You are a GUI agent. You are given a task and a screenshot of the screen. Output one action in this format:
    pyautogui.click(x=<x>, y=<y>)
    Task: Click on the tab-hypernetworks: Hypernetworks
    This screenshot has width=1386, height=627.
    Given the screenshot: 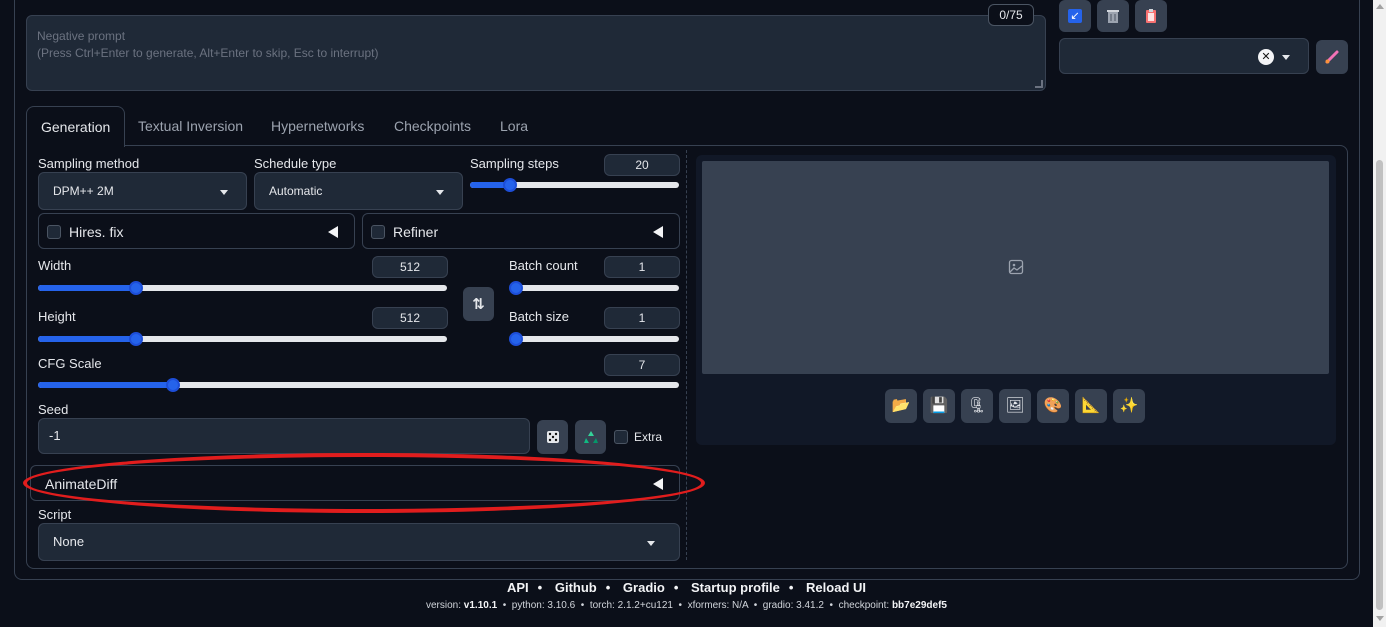 What is the action you would take?
    pyautogui.click(x=317, y=126)
    